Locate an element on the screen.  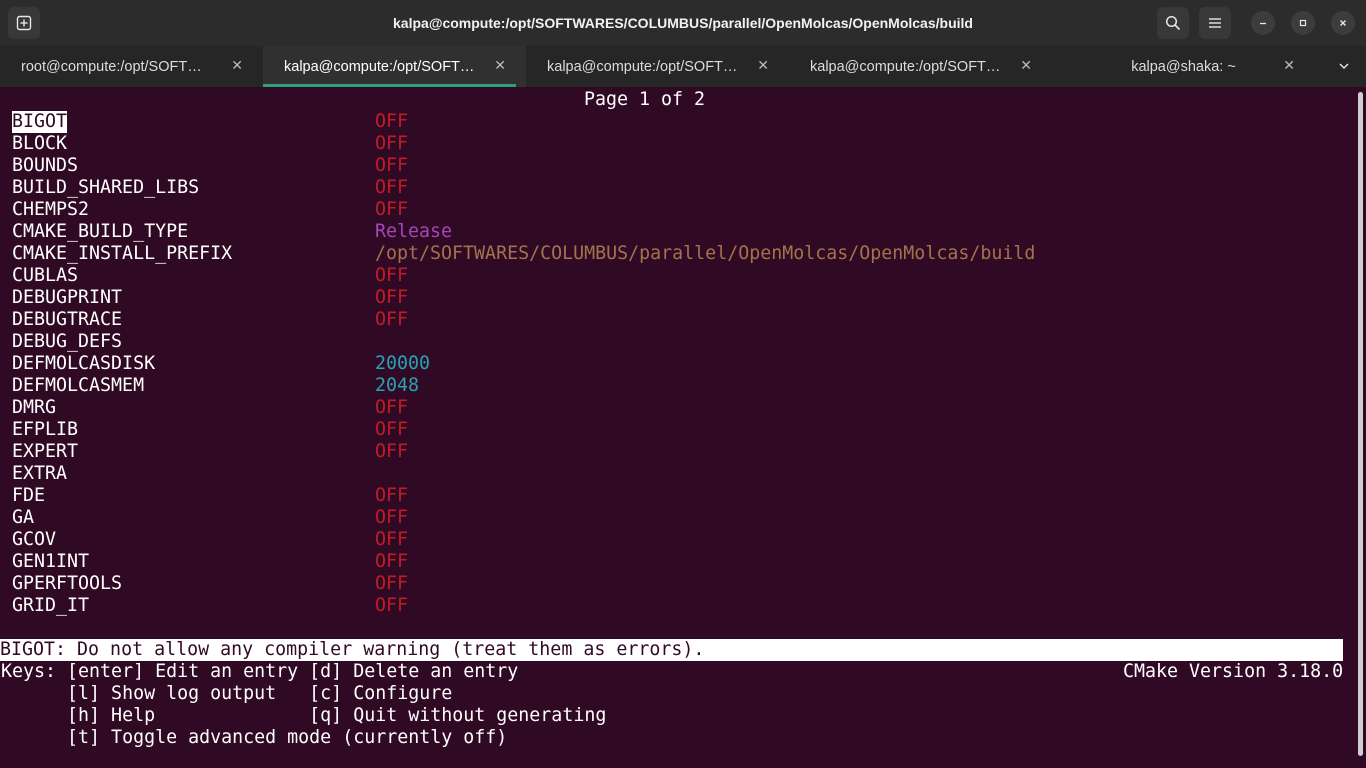
new-tab-button is located at coordinates (24, 23).